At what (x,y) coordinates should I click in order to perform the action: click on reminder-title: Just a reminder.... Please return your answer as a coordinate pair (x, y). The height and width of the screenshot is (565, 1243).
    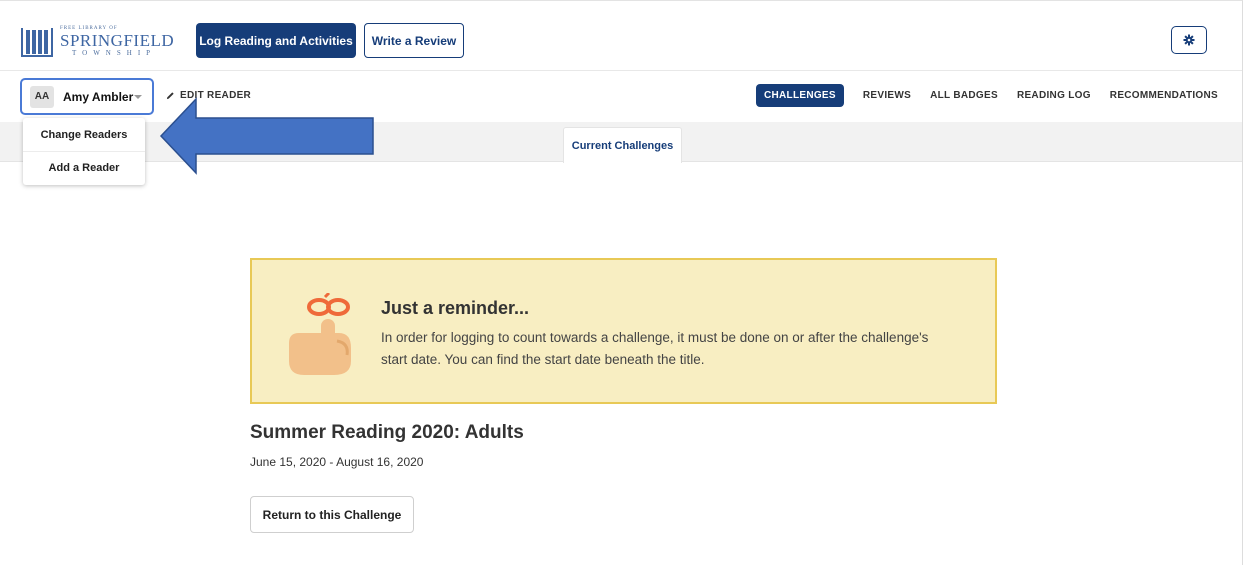
    Looking at the image, I should click on (455, 308).